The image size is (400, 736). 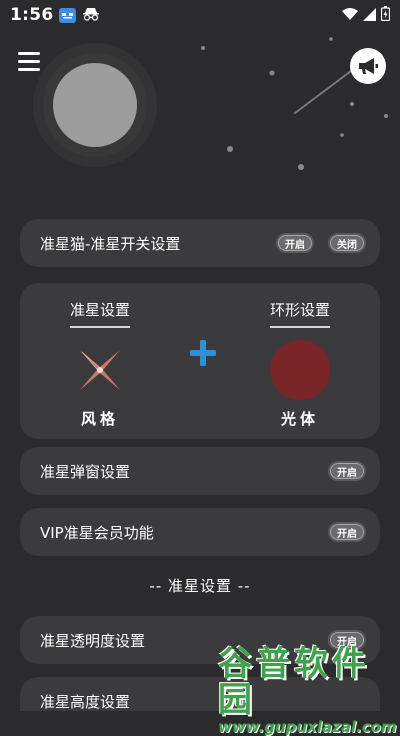 I want to click on status-bar: 1:56, so click(x=200, y=15).